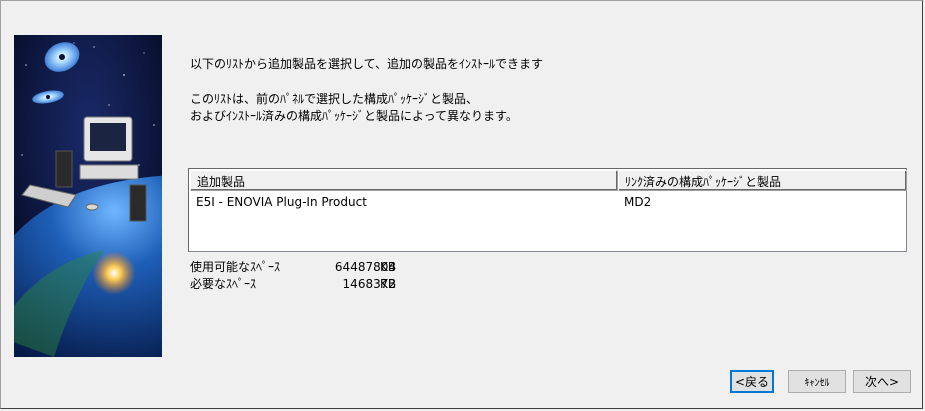 This screenshot has width=925, height=411. I want to click on linked-package-cell: MD2, so click(638, 202).